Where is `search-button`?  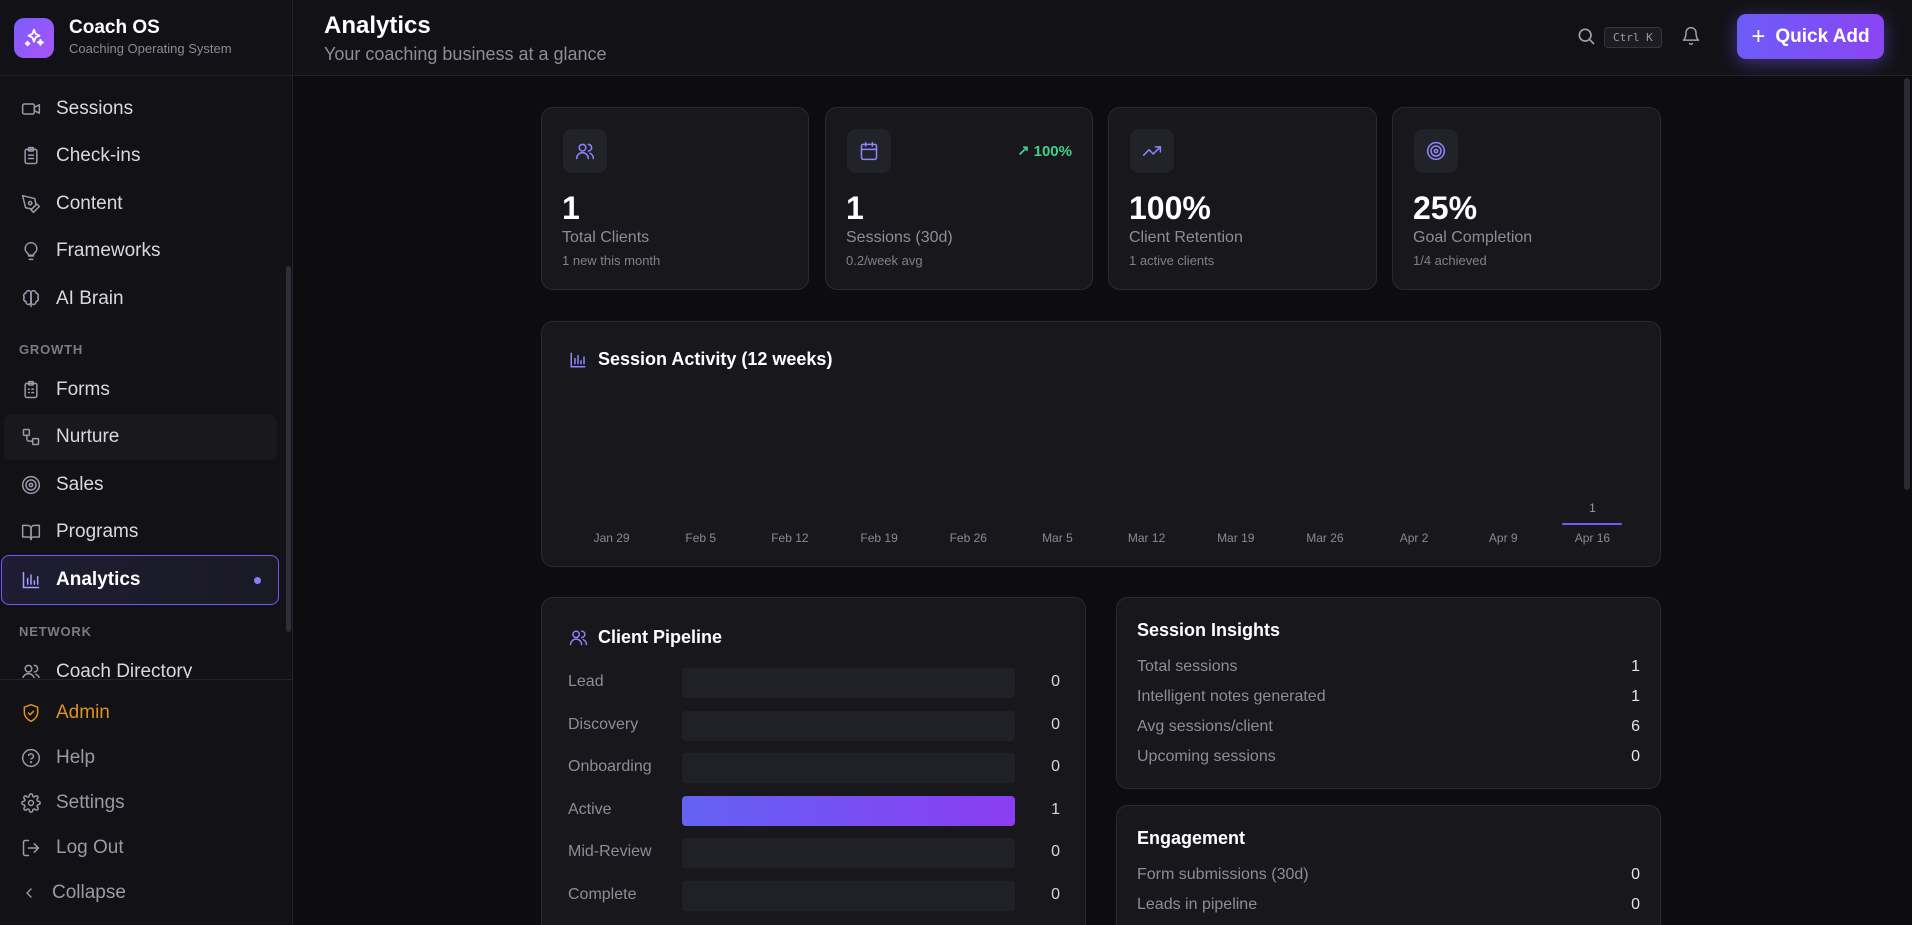 search-button is located at coordinates (1586, 38).